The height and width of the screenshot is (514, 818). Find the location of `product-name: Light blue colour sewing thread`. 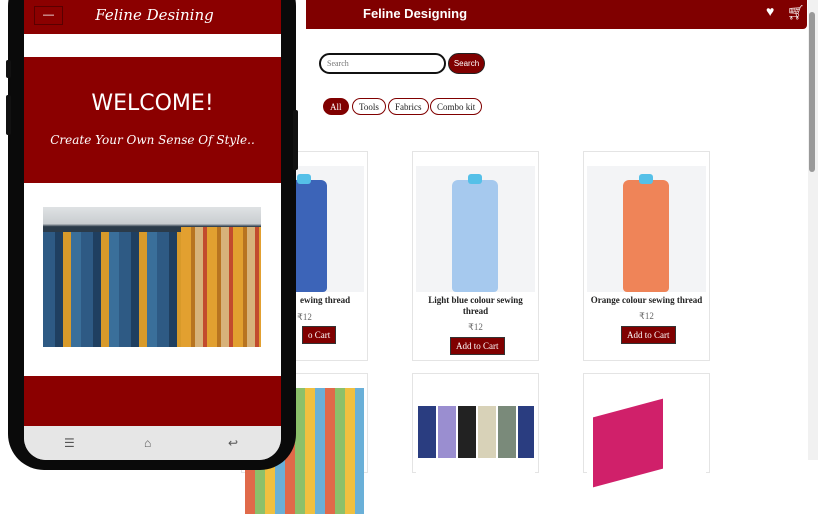

product-name: Light blue colour sewing thread is located at coordinates (475, 305).